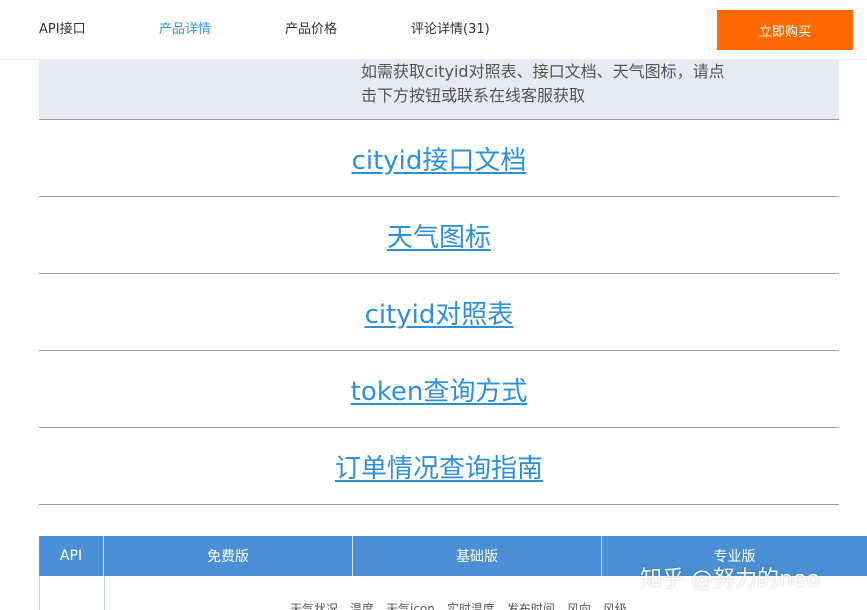 Image resolution: width=867 pixels, height=610 pixels. I want to click on cell-divider, so click(104, 593).